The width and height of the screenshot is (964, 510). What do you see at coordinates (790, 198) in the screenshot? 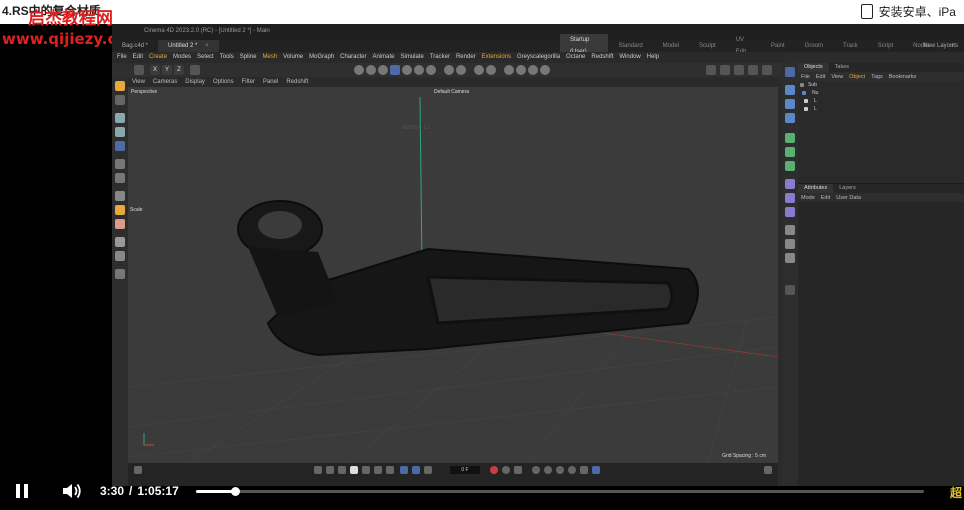
I see `bend-icon` at bounding box center [790, 198].